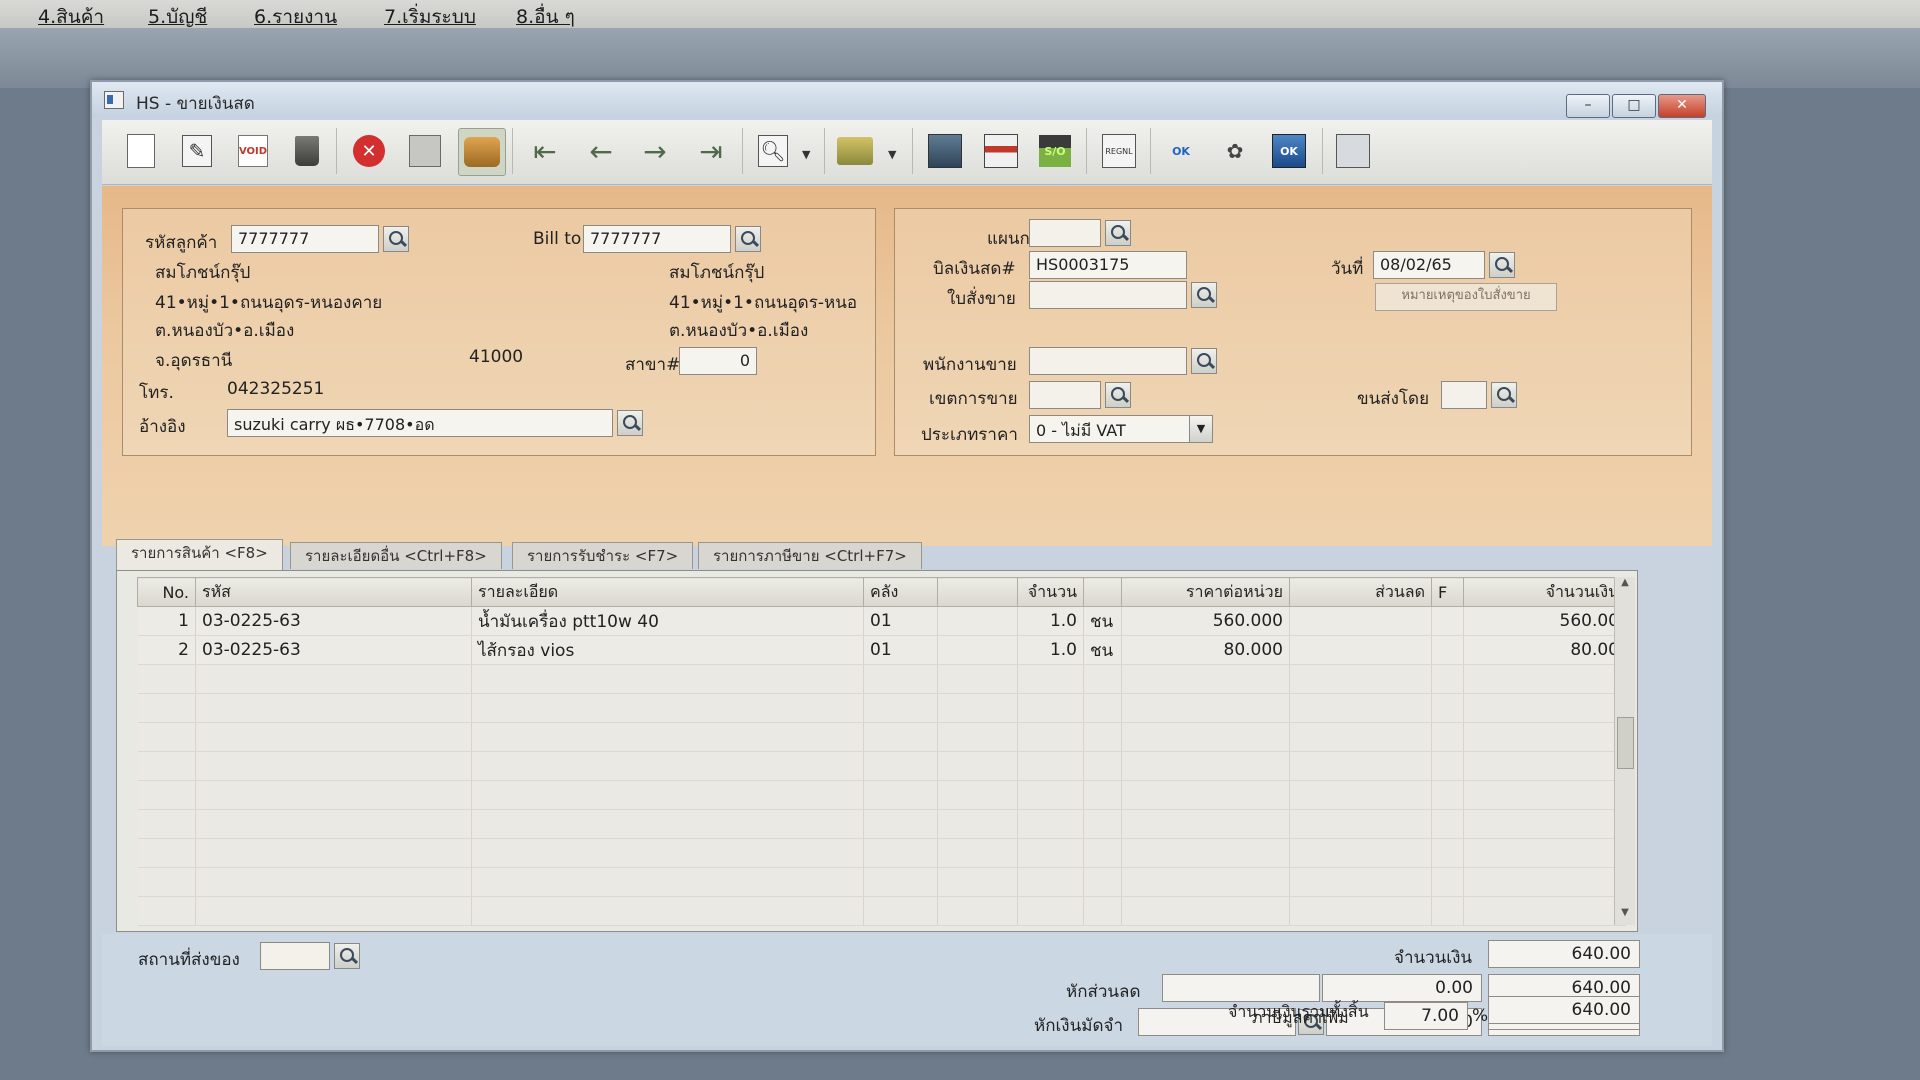  What do you see at coordinates (1065, 395) in the screenshot?
I see `sales-area-field` at bounding box center [1065, 395].